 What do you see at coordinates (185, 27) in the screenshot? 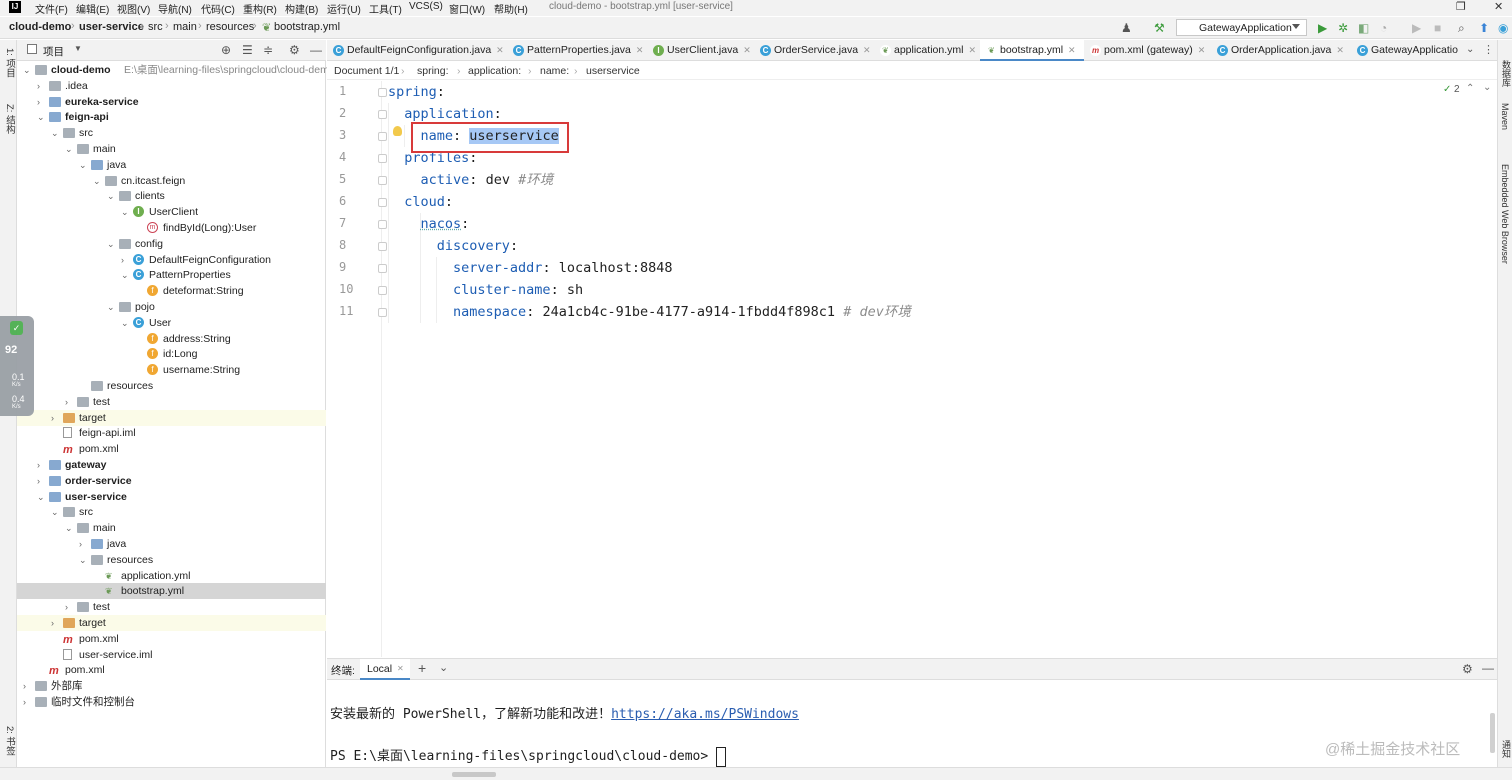
I see `breadcrumb-main: main` at bounding box center [185, 27].